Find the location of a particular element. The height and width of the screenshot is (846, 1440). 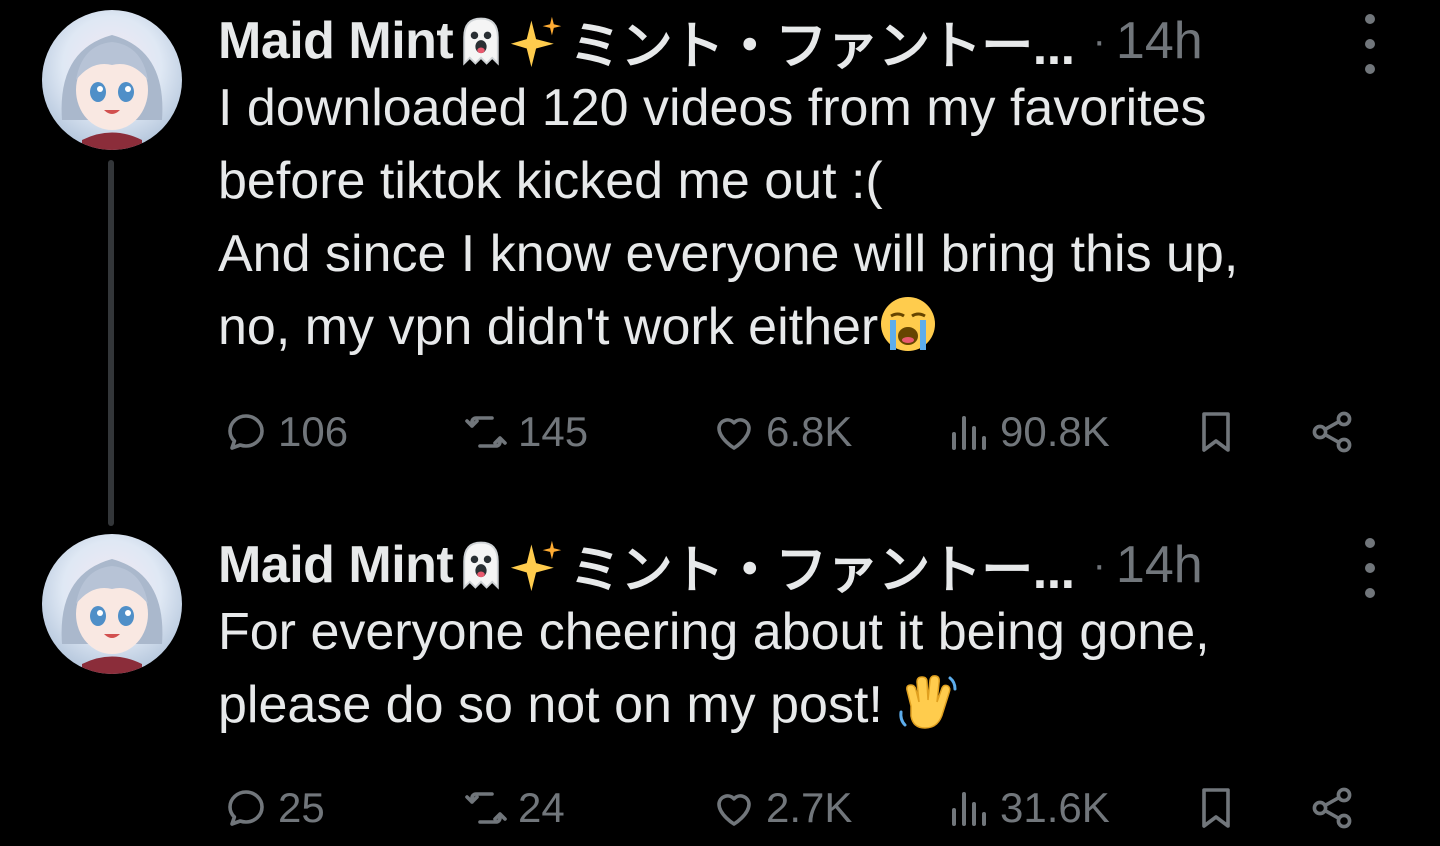

reply-button: 106 is located at coordinates (285, 432).